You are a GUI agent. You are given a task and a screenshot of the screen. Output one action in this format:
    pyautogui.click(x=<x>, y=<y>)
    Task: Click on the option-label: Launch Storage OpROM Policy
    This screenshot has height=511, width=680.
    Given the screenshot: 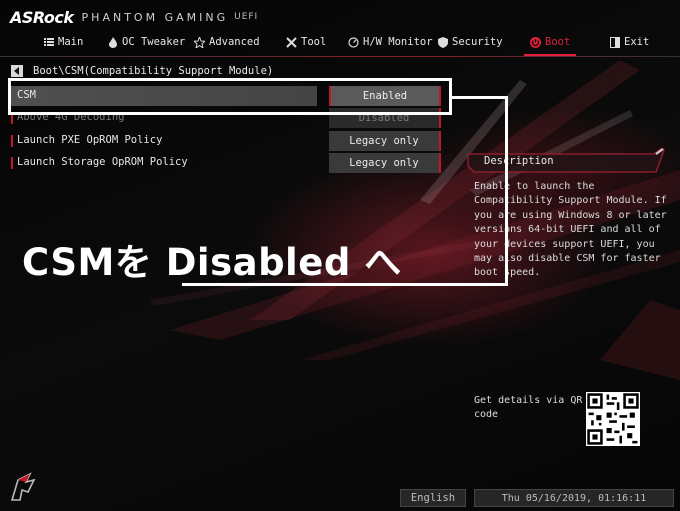 What is the action you would take?
    pyautogui.click(x=102, y=162)
    